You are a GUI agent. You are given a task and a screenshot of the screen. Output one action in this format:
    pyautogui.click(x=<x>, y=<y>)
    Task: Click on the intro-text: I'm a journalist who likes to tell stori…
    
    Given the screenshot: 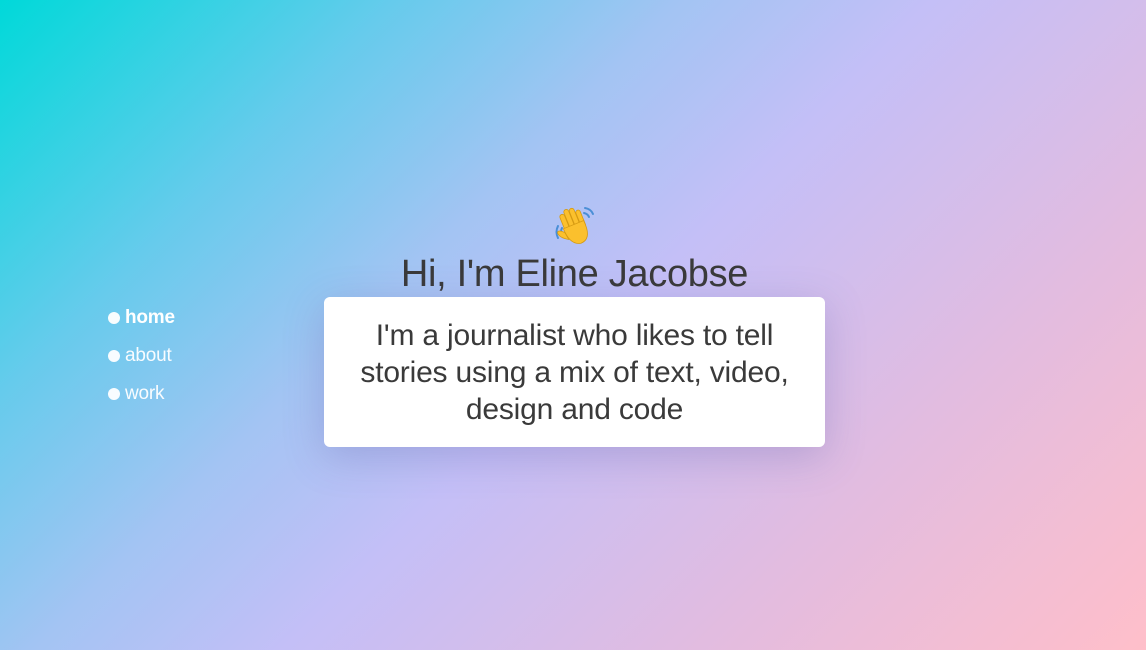 What is the action you would take?
    pyautogui.click(x=574, y=372)
    